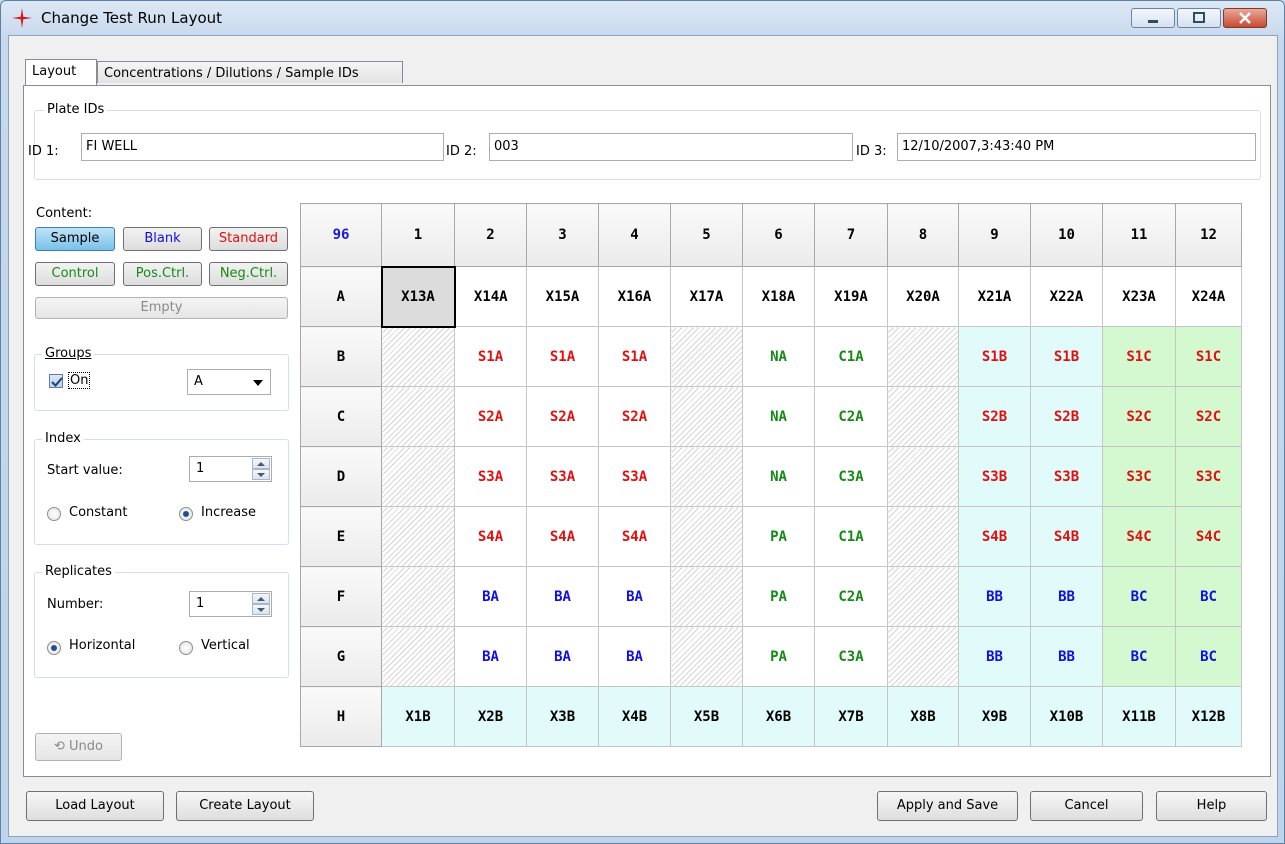 Image resolution: width=1285 pixels, height=844 pixels. Describe the element at coordinates (851, 596) in the screenshot. I see `well-cell: C2A` at that location.